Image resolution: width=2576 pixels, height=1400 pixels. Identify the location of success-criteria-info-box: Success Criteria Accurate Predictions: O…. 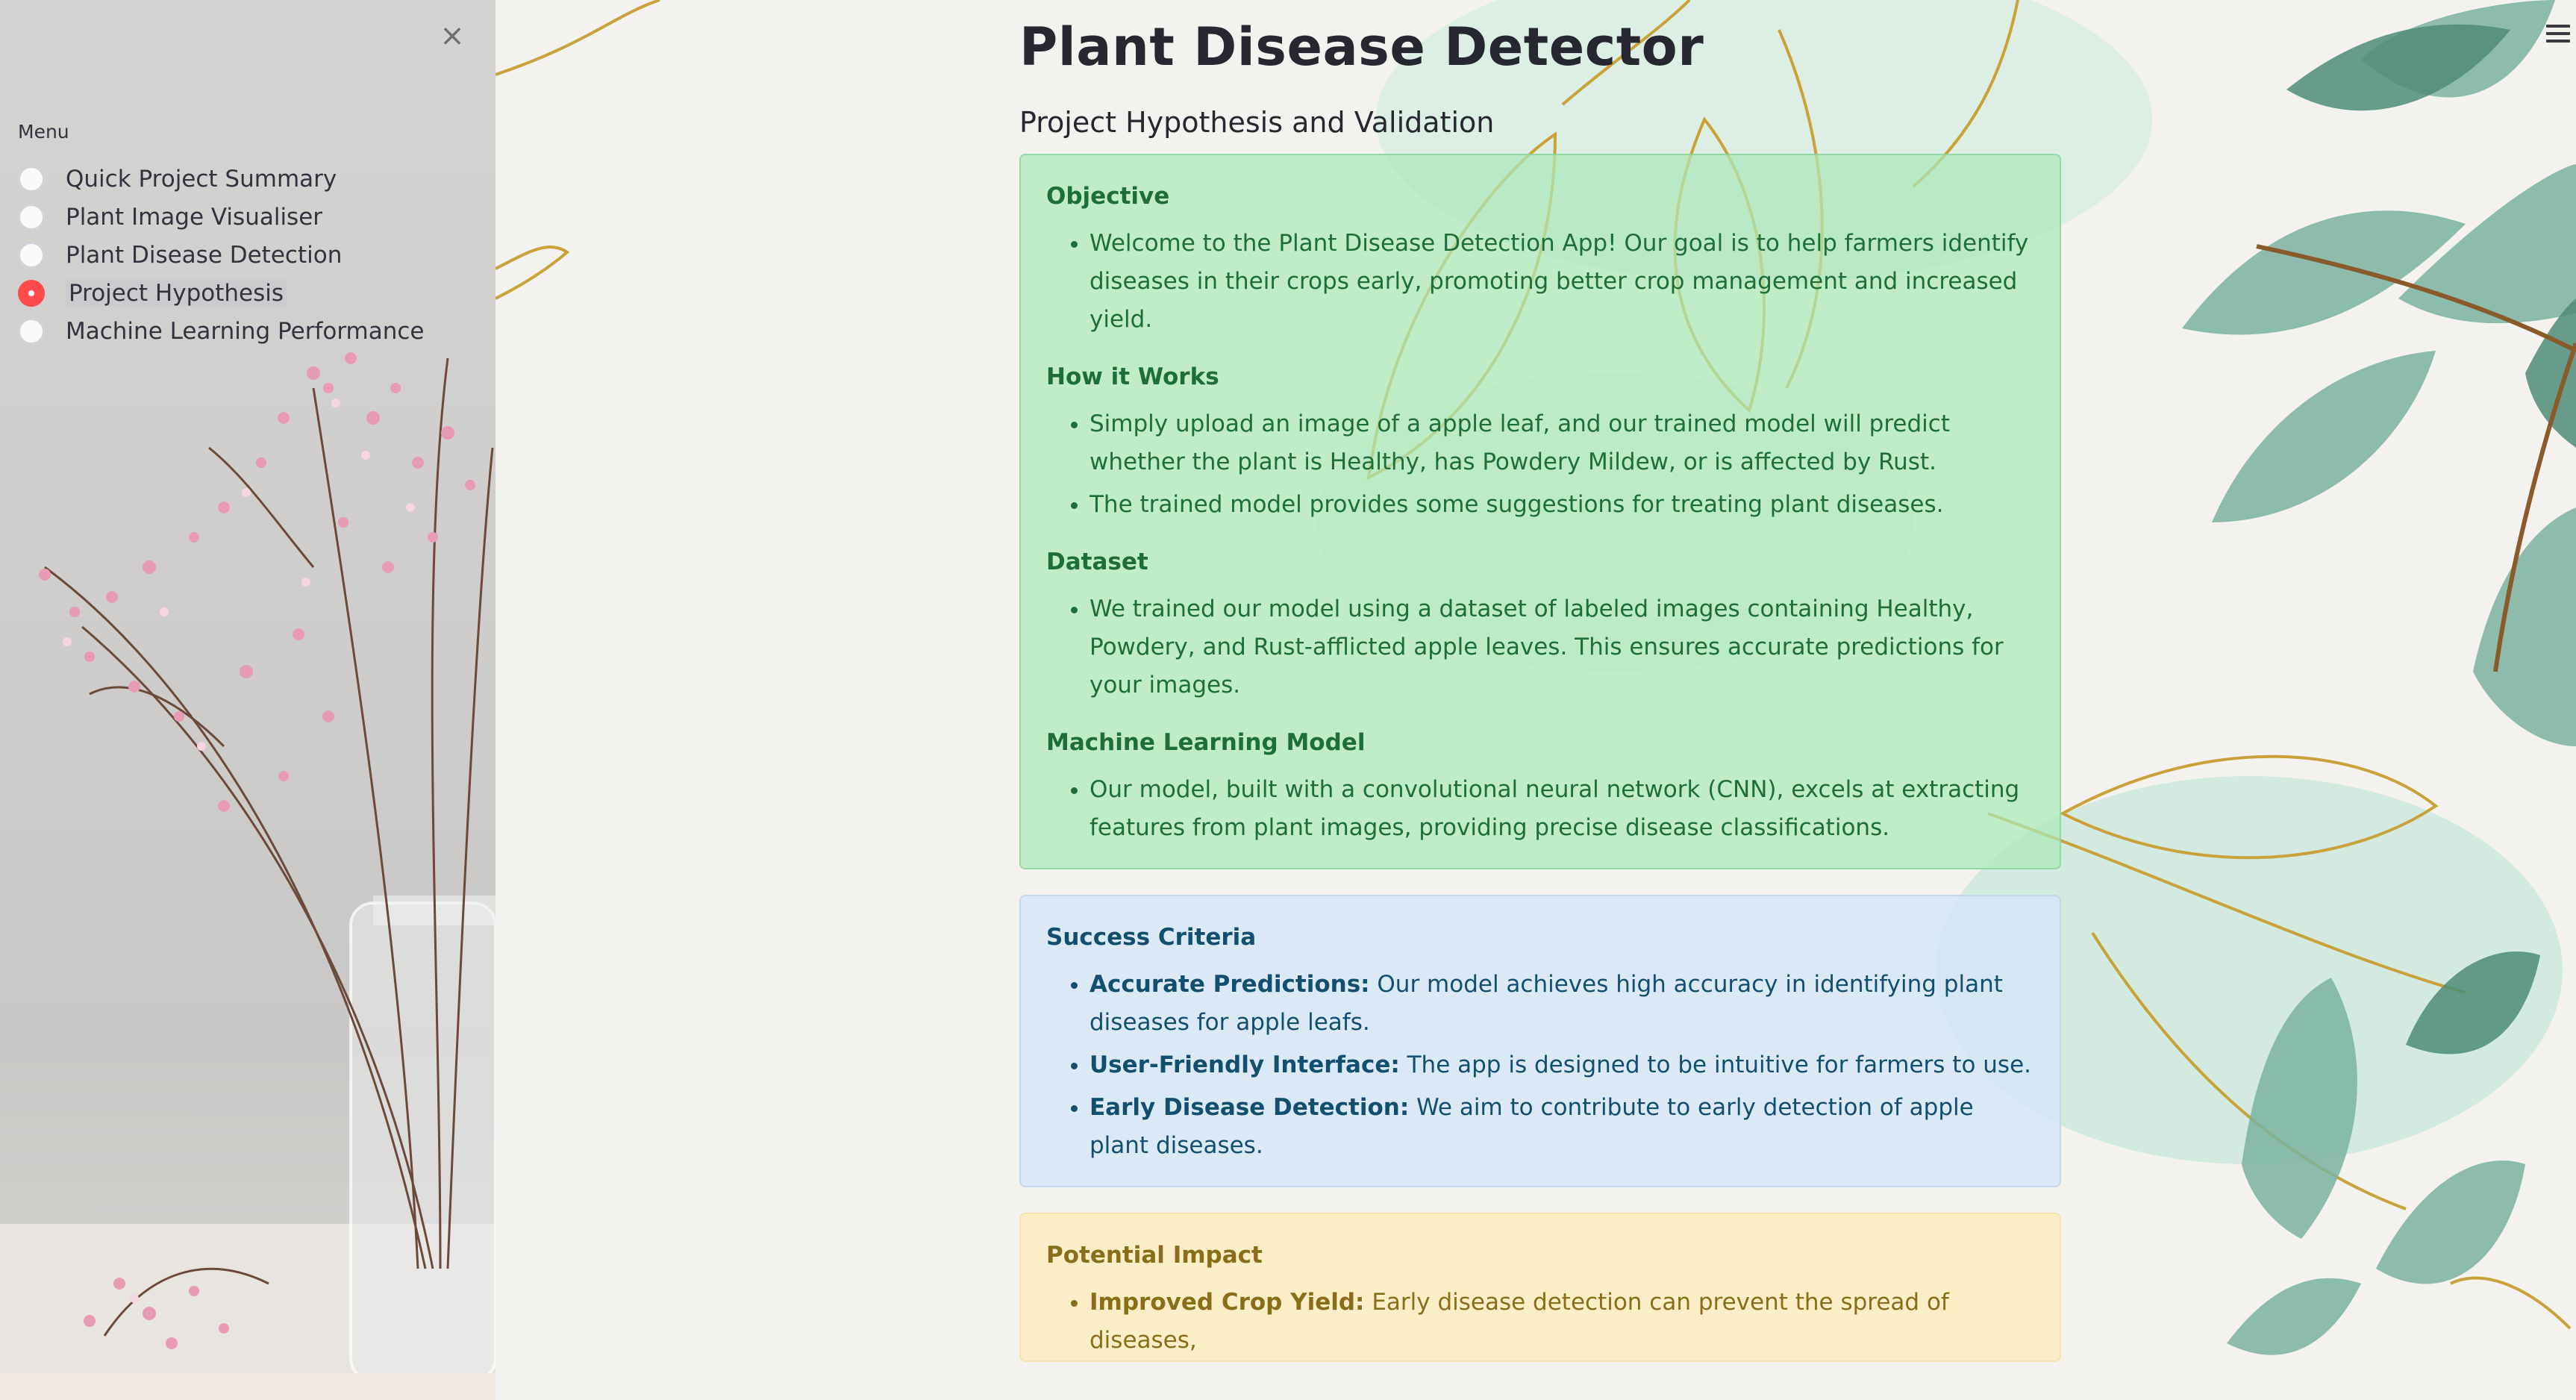
(1540, 1041).